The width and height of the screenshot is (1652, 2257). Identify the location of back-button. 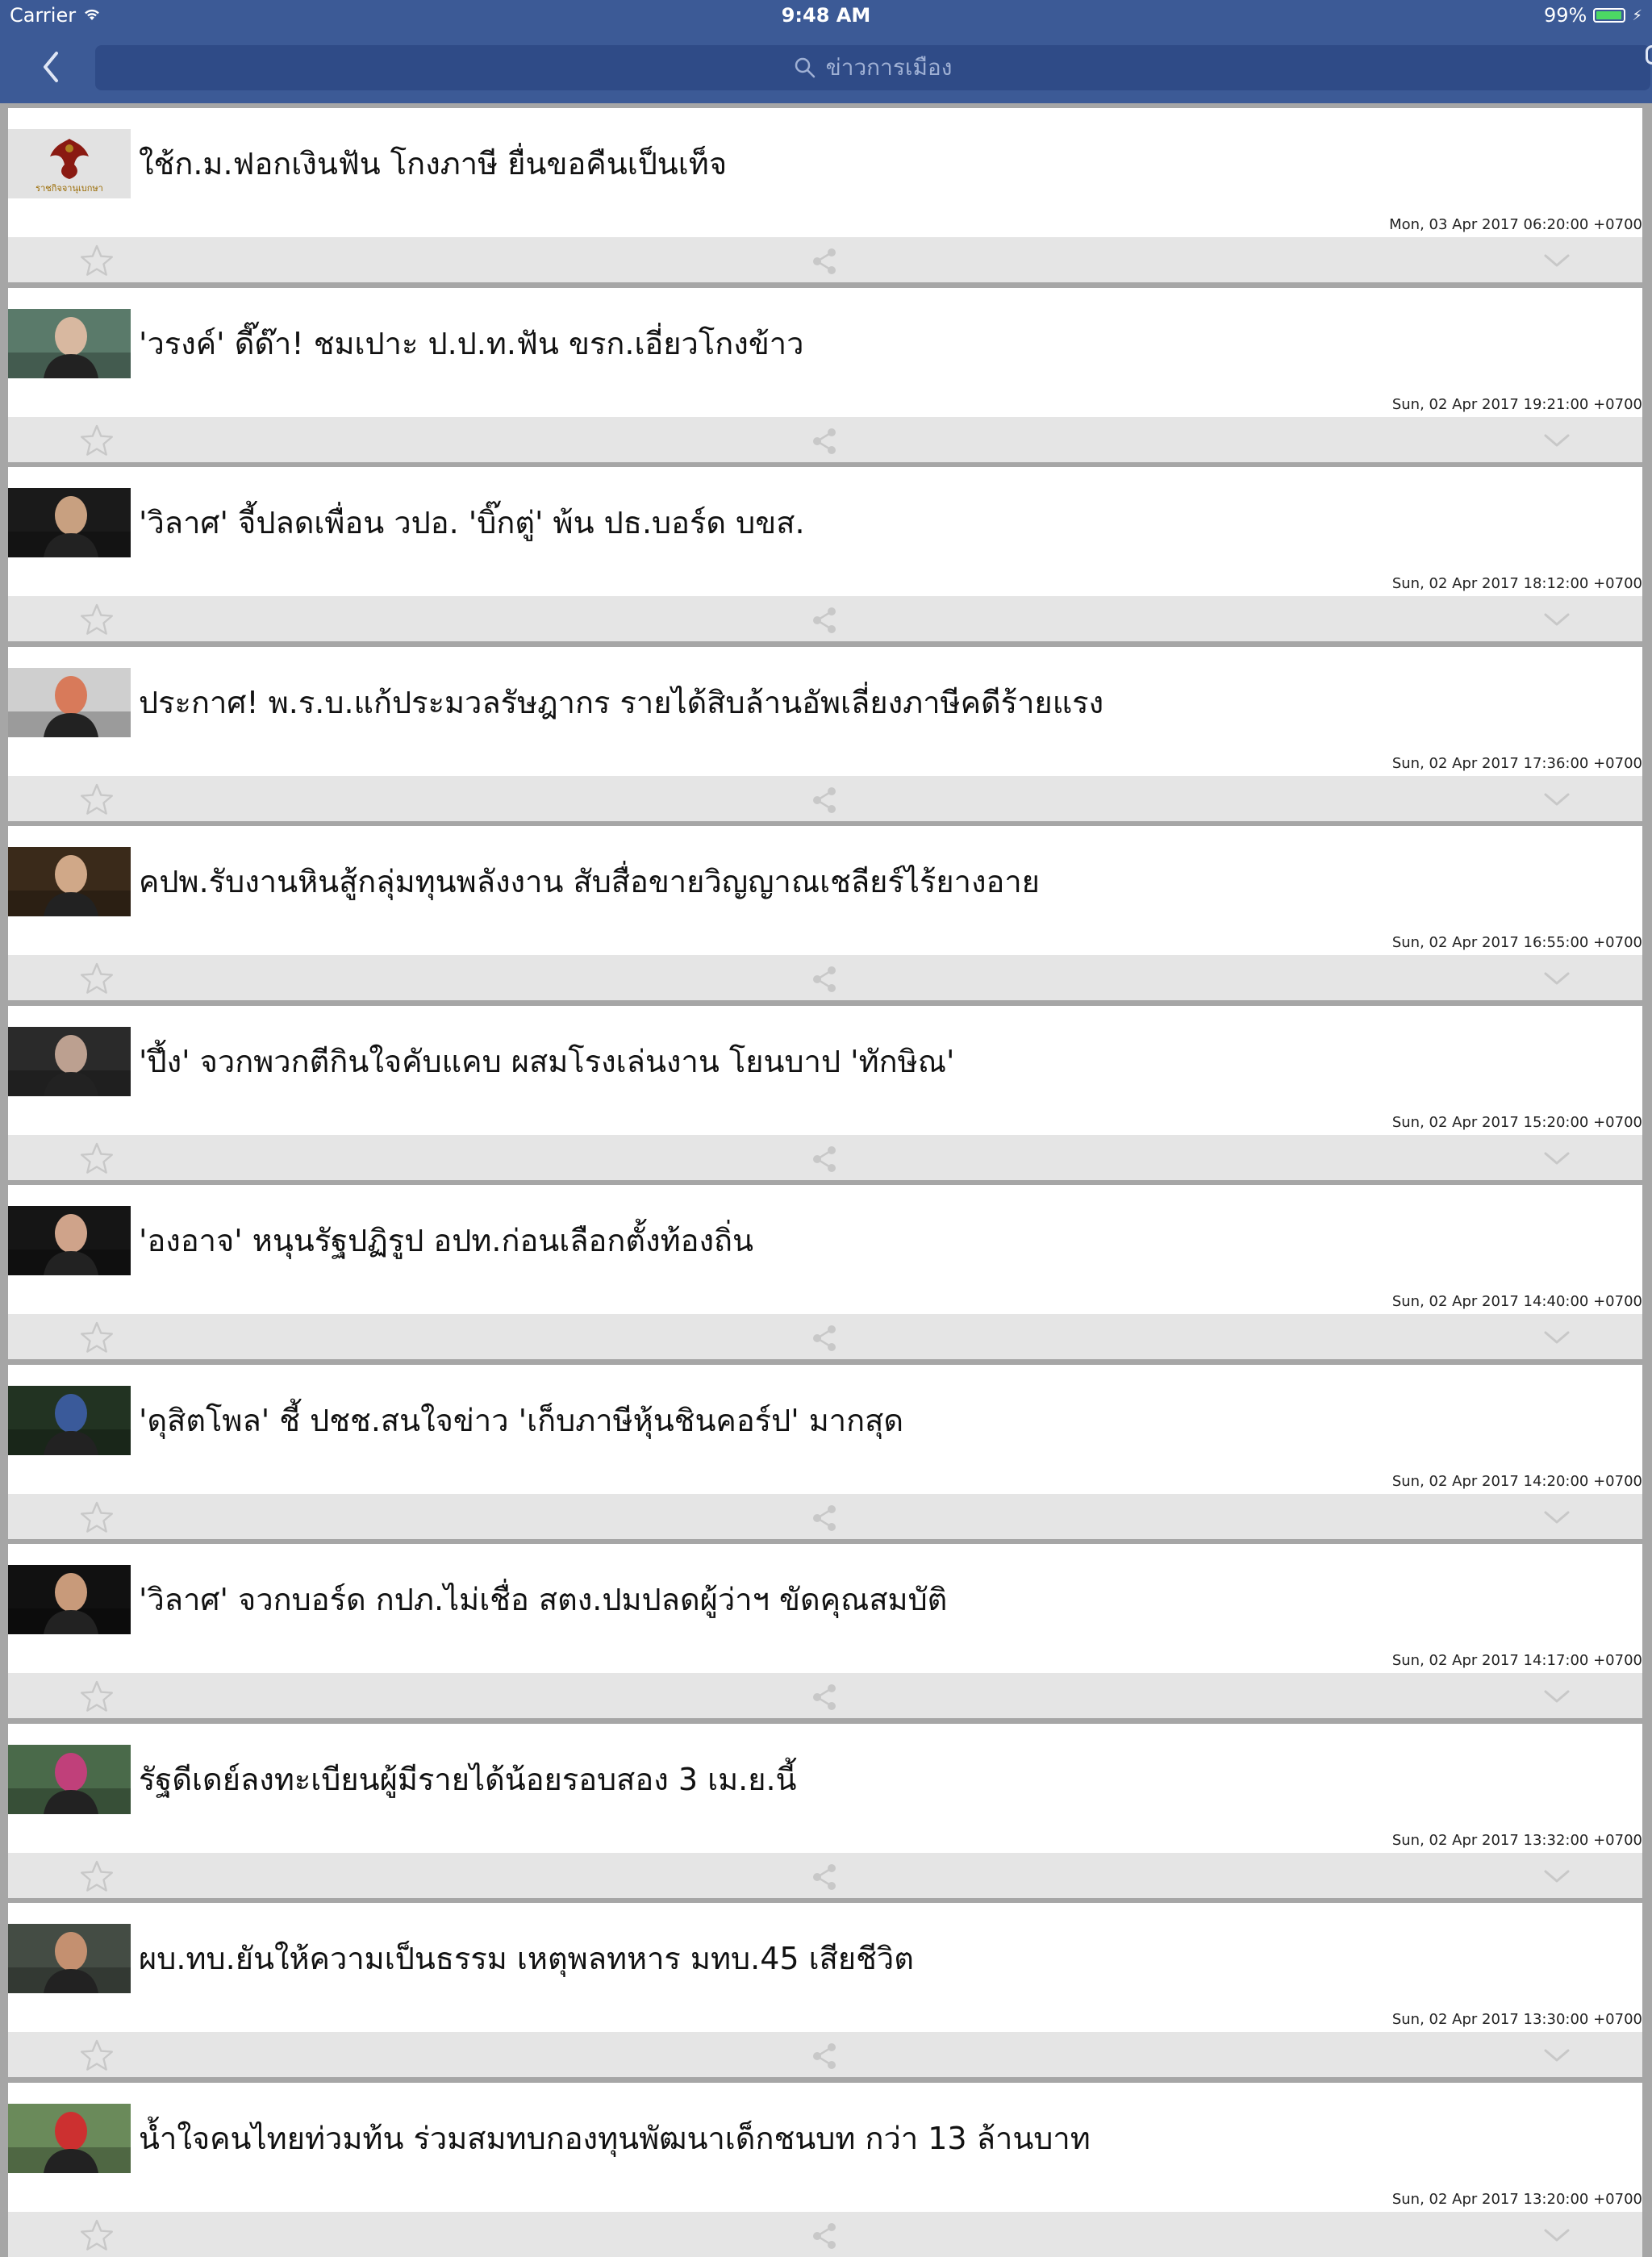
(52, 67).